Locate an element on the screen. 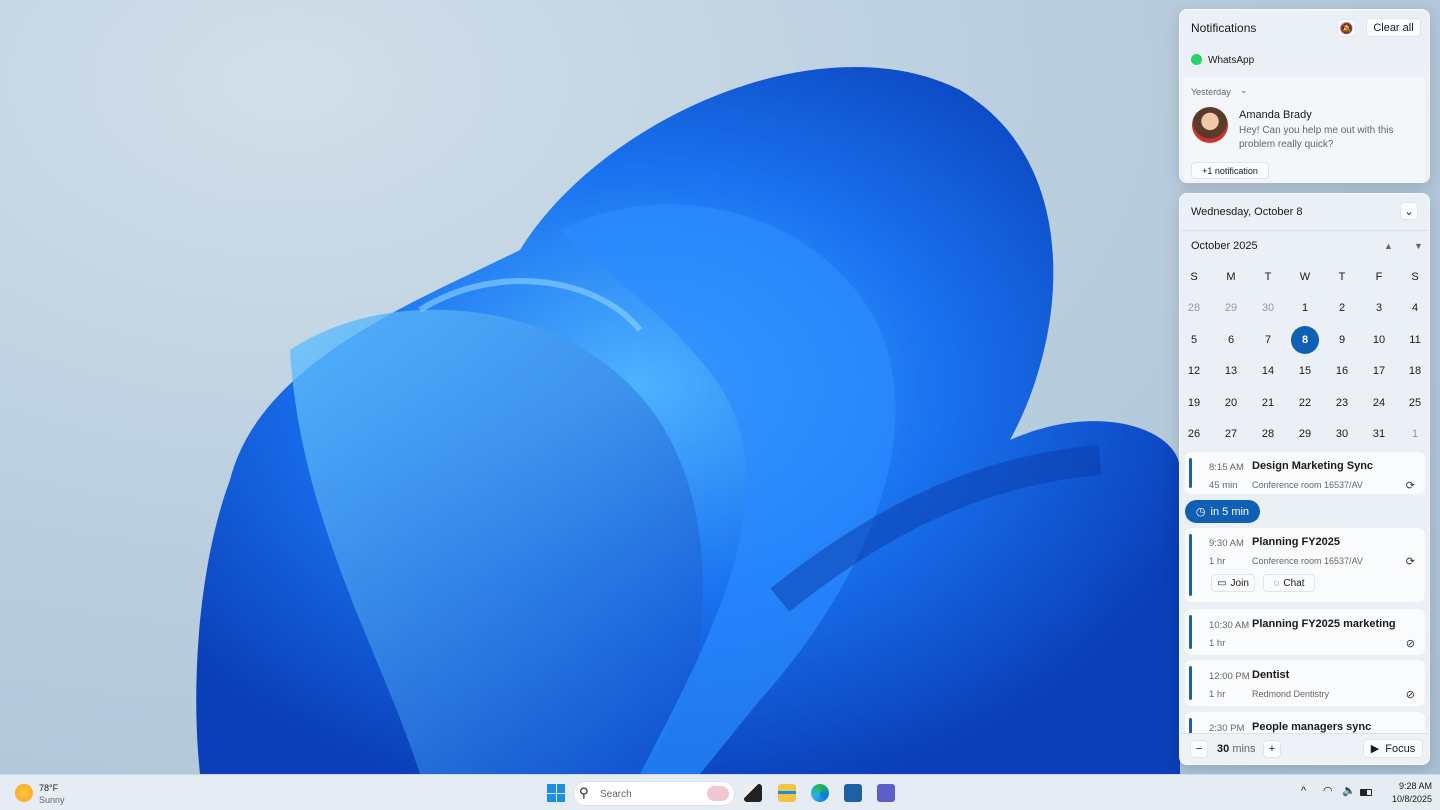 This screenshot has width=1440, height=810. edge-browser-icon is located at coordinates (820, 793).